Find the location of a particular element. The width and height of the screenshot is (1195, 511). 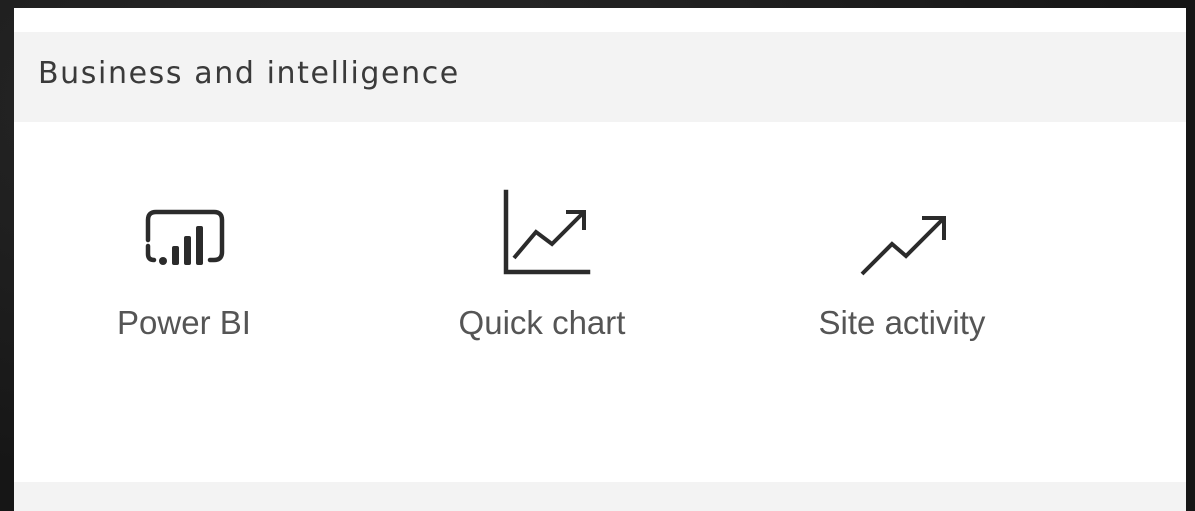

tile-power-bi: Power BI is located at coordinates (184, 283).